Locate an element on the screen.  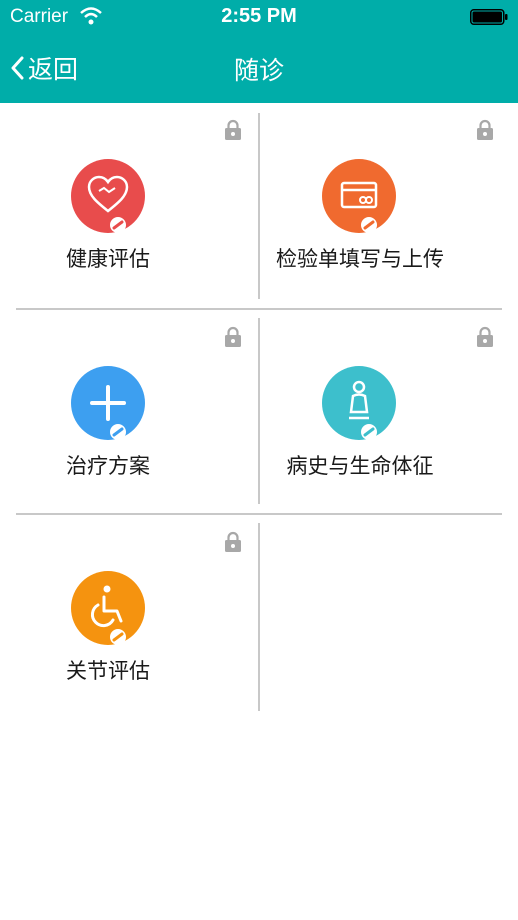
status-time: 2:55 PM is located at coordinates (259, 16).